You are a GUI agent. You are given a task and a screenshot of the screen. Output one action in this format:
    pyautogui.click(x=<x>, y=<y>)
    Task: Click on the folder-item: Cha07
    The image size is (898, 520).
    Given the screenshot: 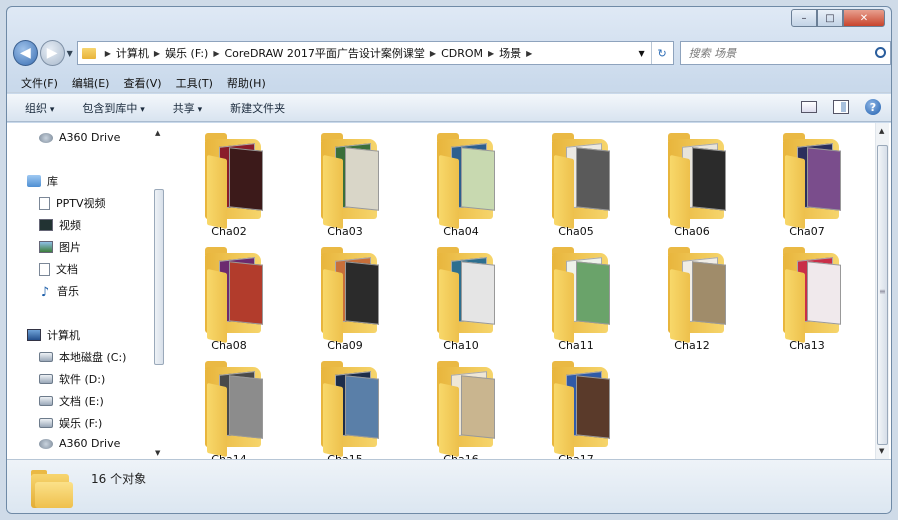 What is the action you would take?
    pyautogui.click(x=807, y=186)
    